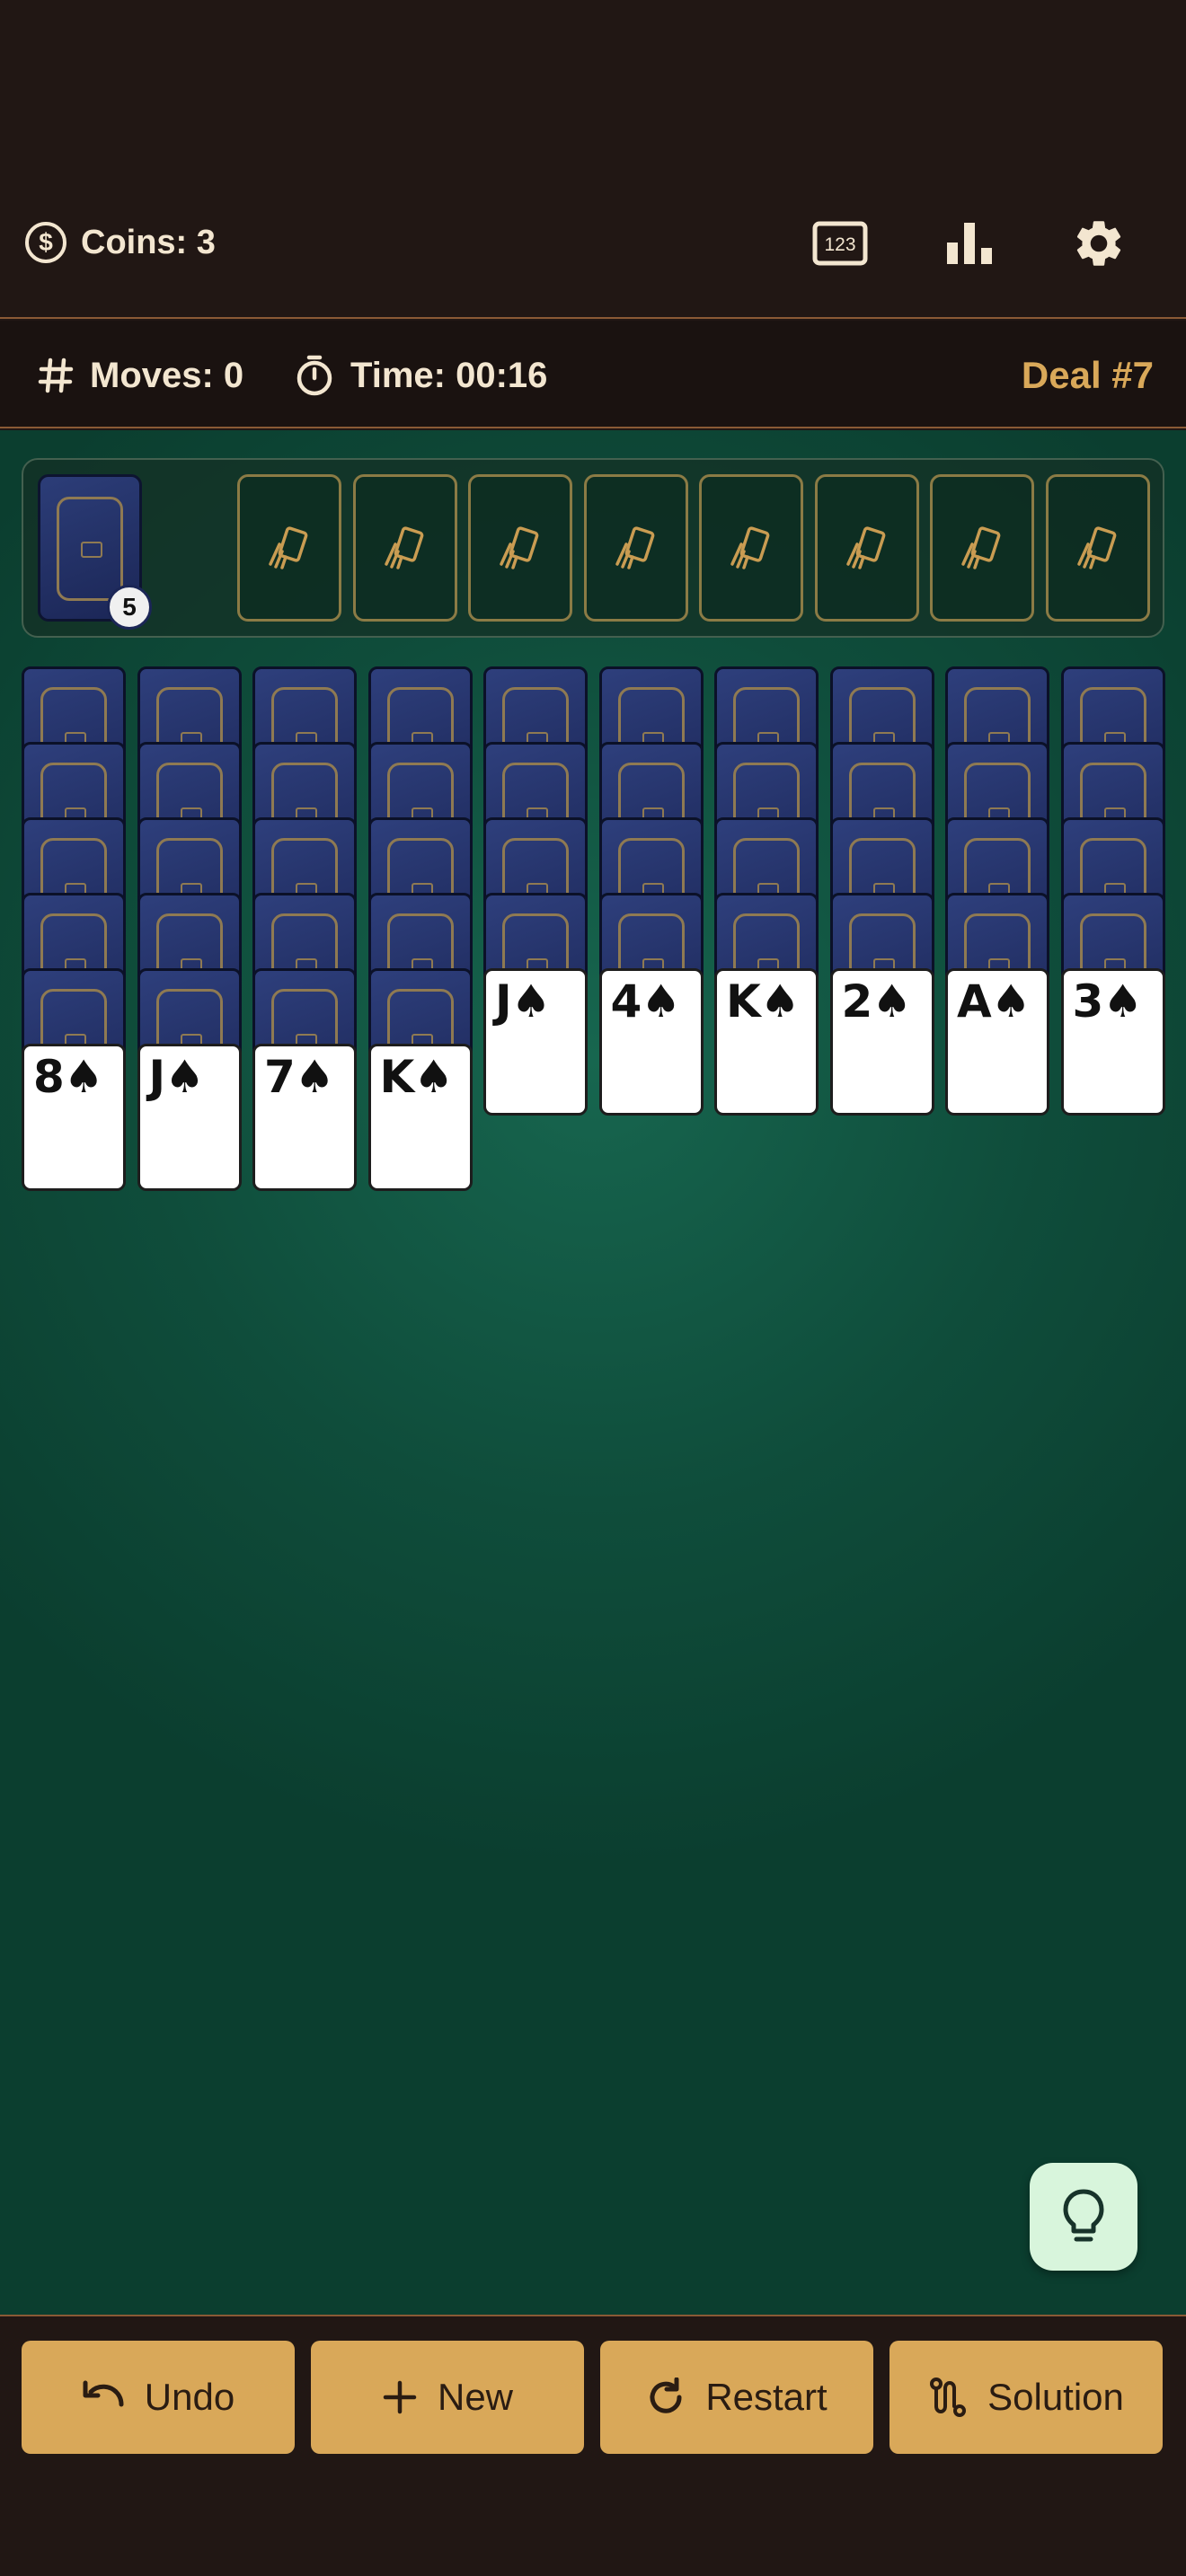  Describe the element at coordinates (299, 1077) in the screenshot. I see `card-rank-label: 7♠` at that location.